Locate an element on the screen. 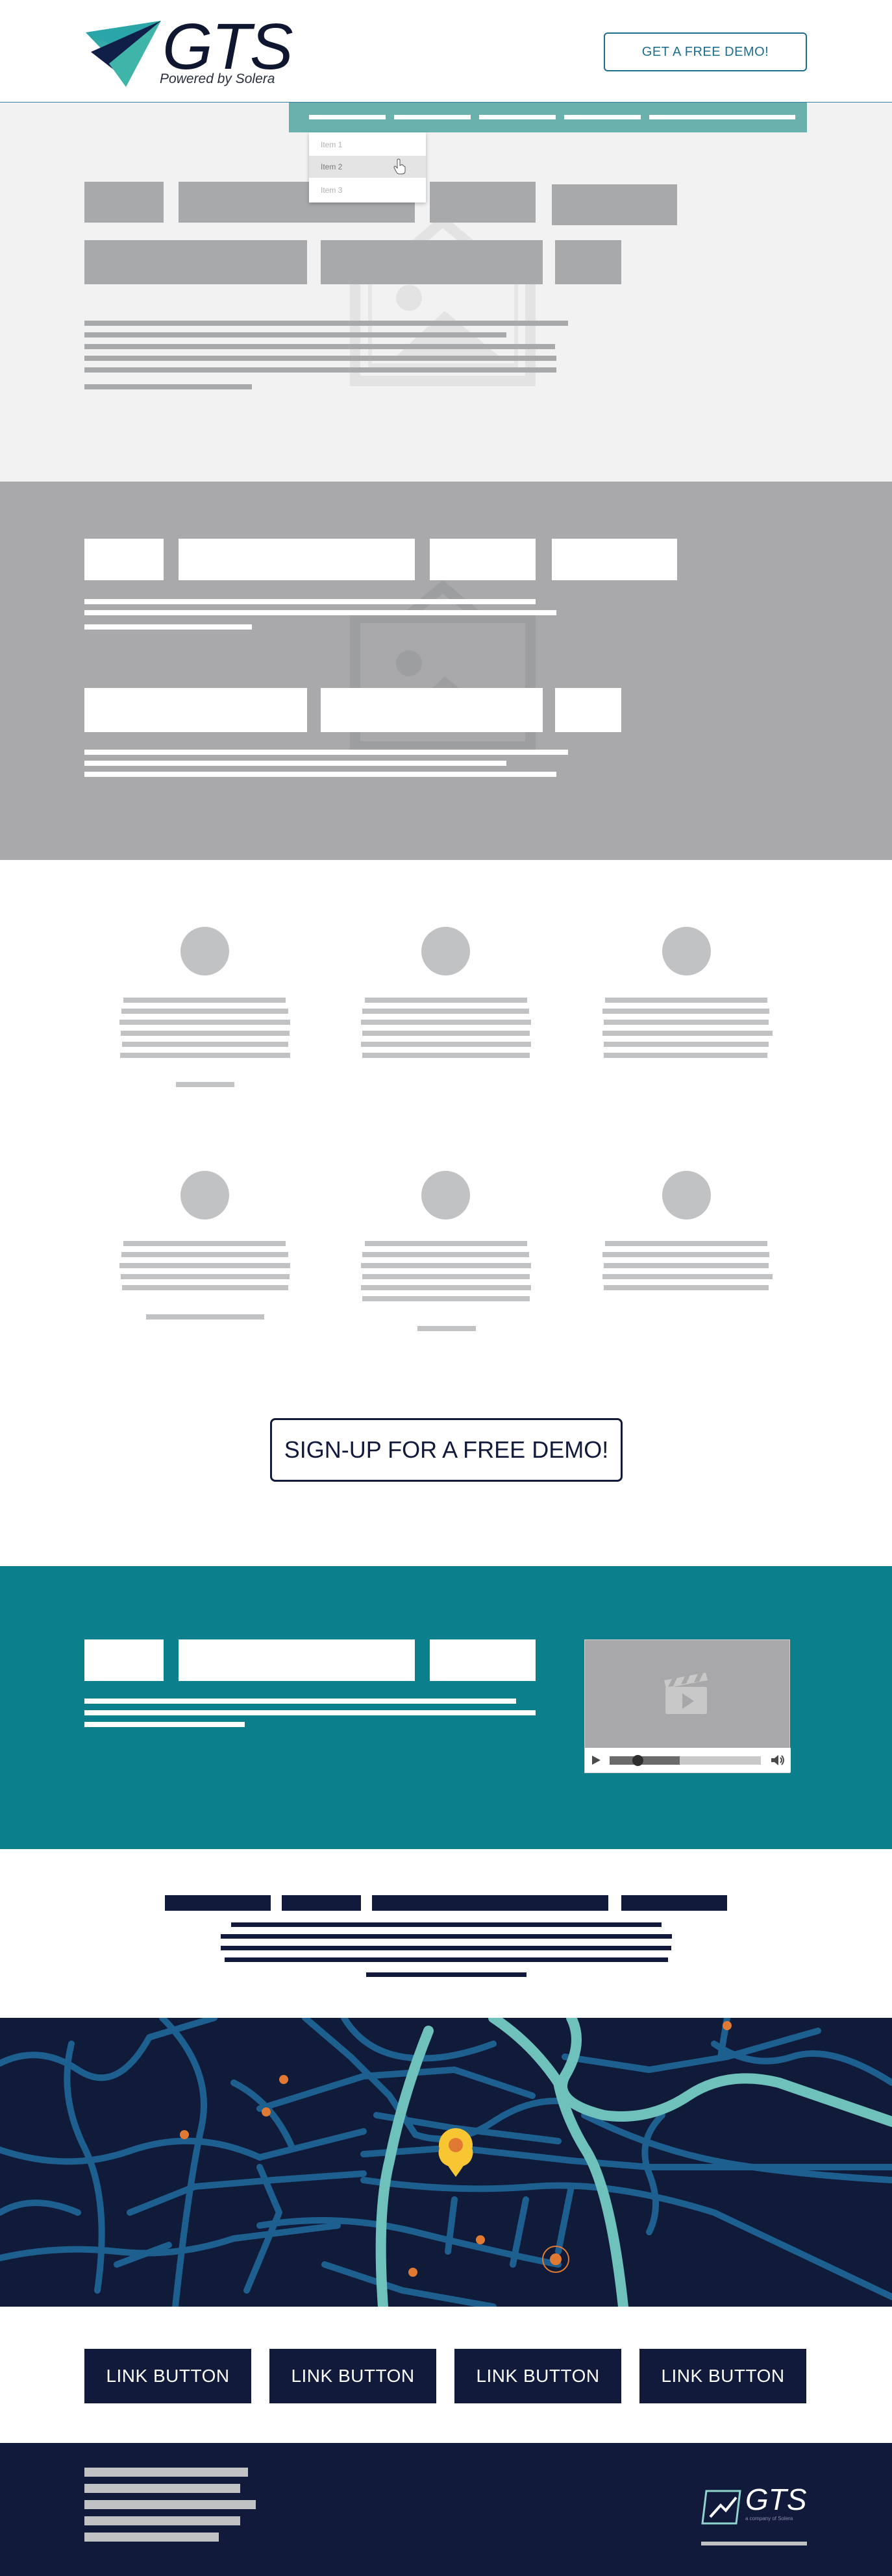 This screenshot has width=892, height=2576. city-map is located at coordinates (446, 2162).